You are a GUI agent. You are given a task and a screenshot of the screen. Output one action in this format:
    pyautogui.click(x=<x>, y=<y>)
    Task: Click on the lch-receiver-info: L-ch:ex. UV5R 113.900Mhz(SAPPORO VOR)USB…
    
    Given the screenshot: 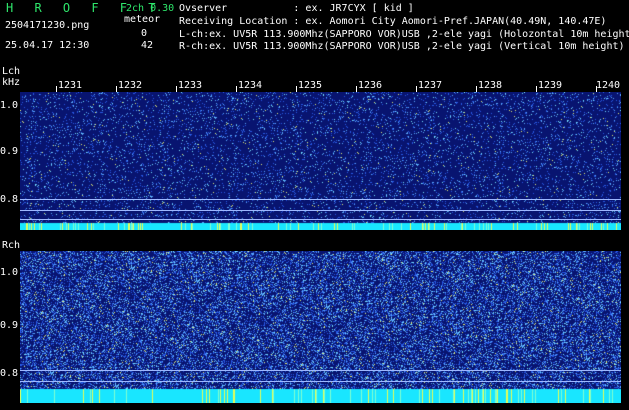 What is the action you would take?
    pyautogui.click(x=404, y=34)
    